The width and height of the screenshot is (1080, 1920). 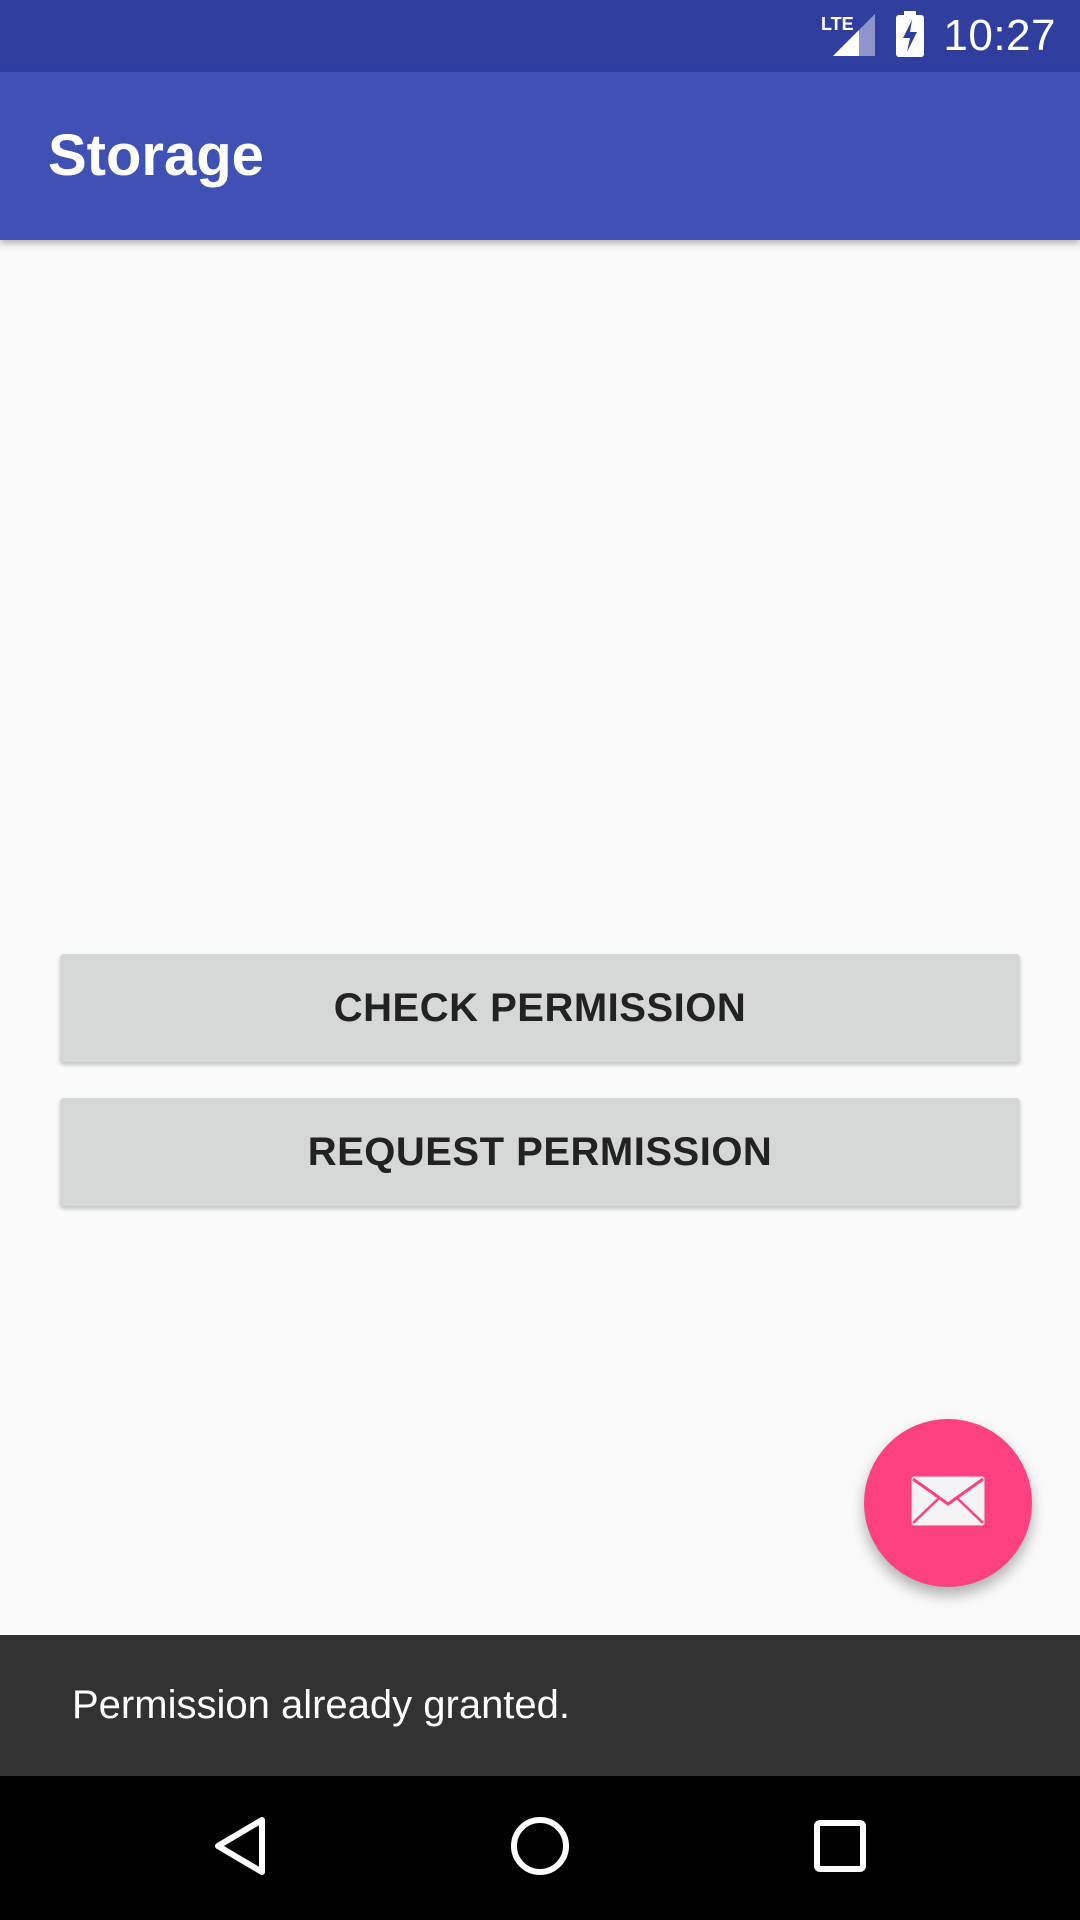 What do you see at coordinates (910, 36) in the screenshot?
I see `battery-charging-icon` at bounding box center [910, 36].